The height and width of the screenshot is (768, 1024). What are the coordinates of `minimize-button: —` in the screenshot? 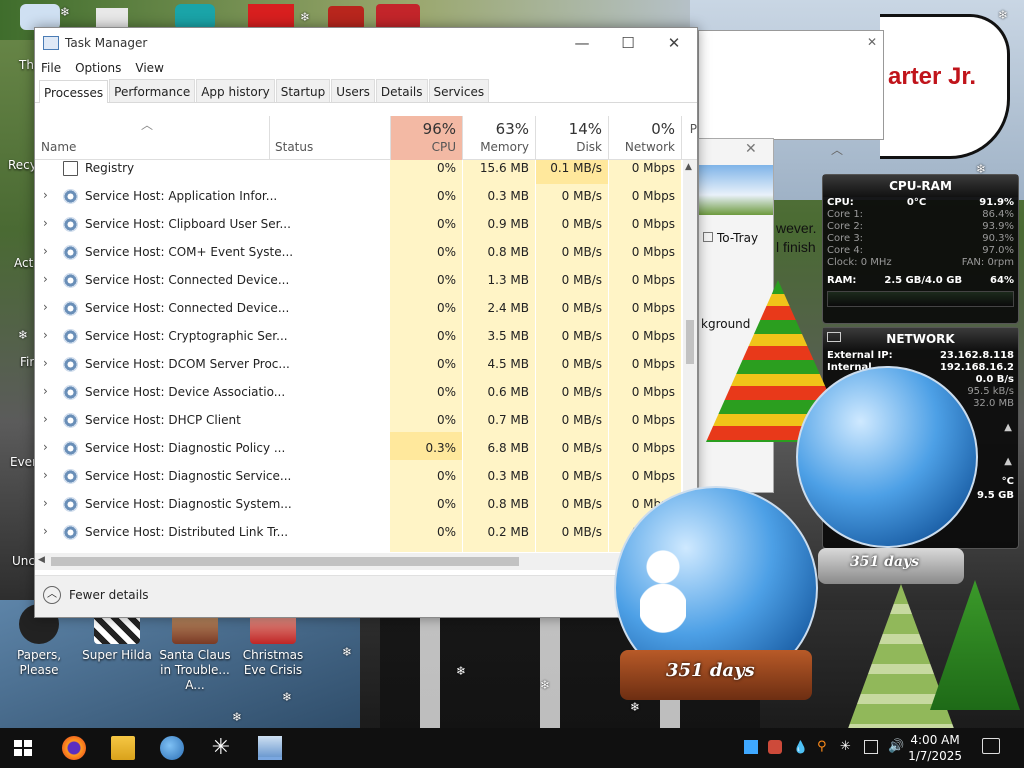 It's located at (582, 43).